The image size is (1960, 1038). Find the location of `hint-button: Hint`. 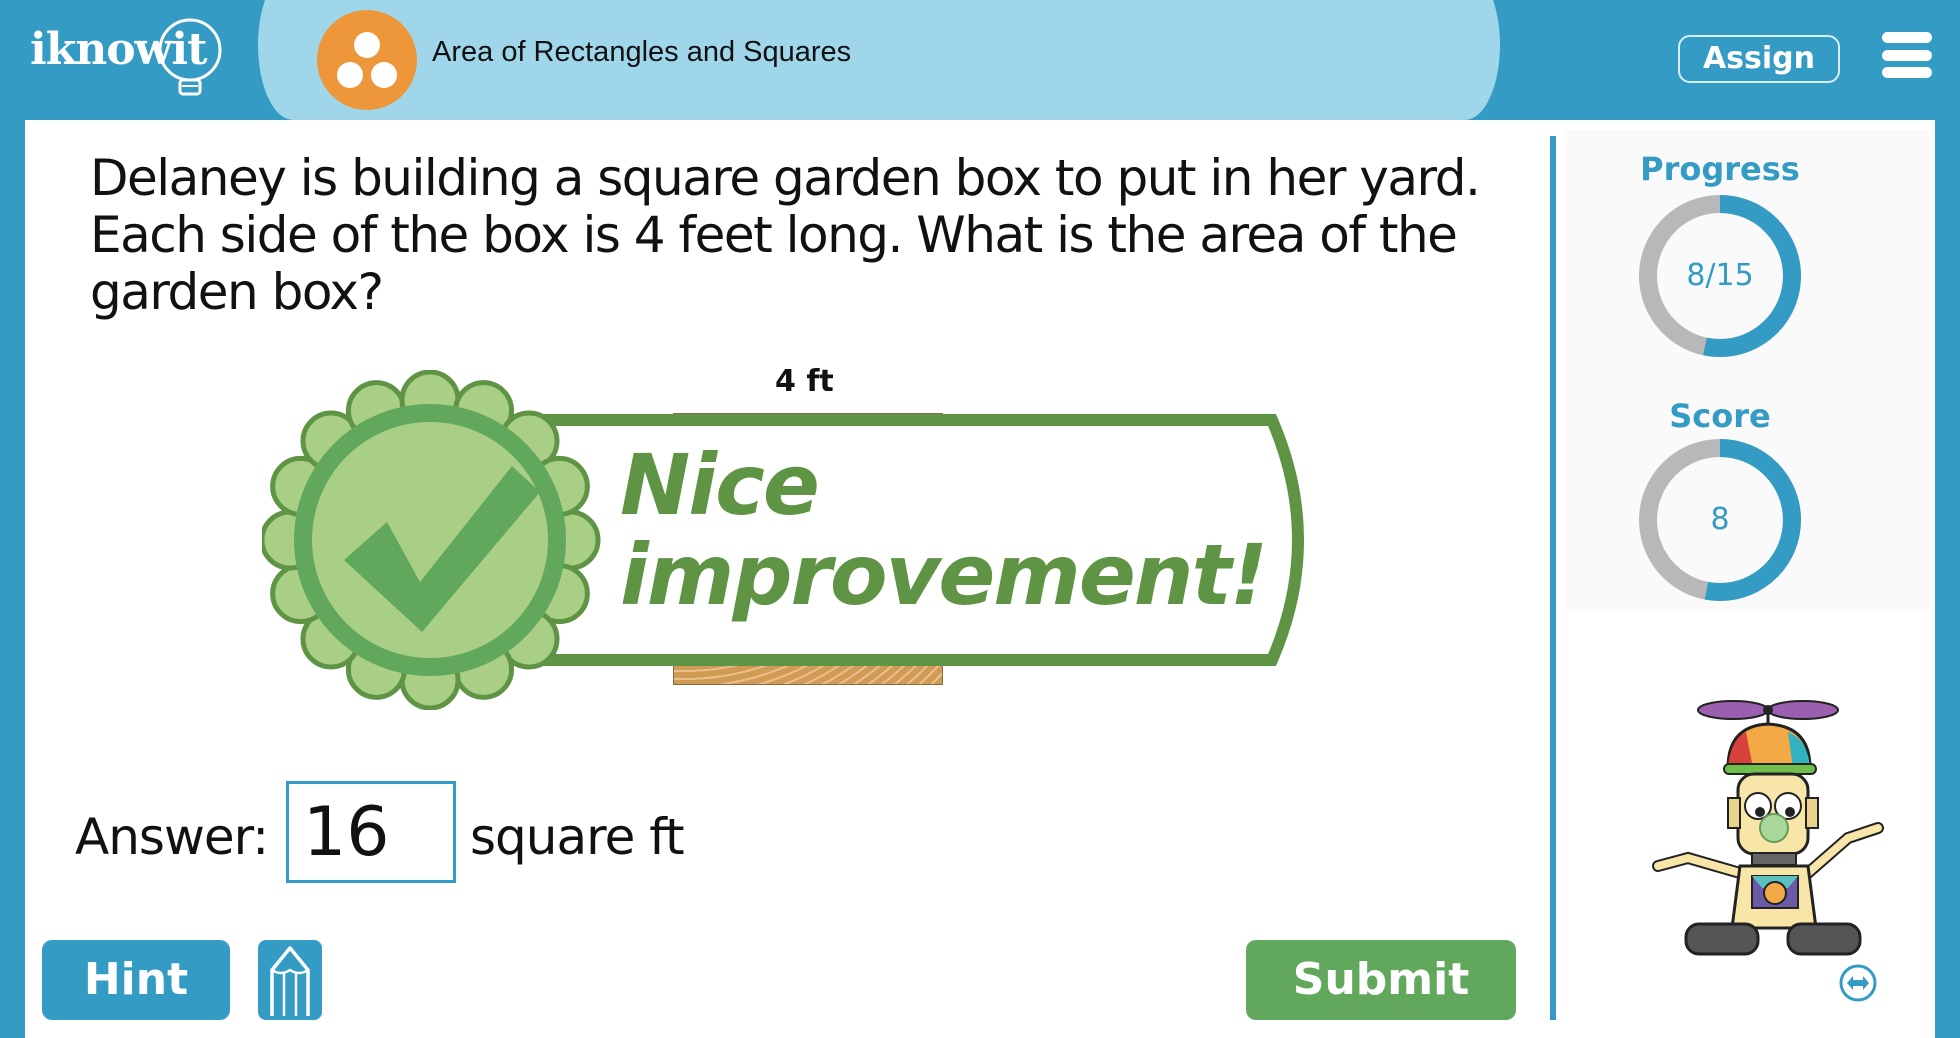

hint-button: Hint is located at coordinates (136, 980).